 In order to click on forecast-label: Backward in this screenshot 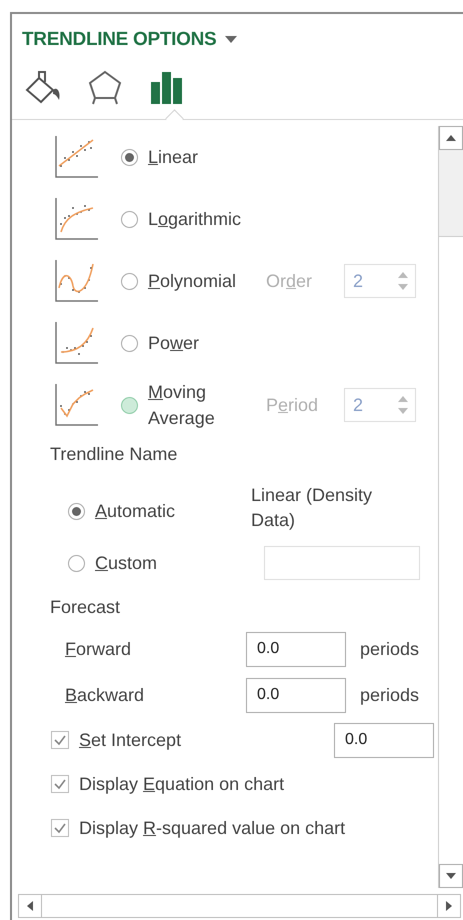, I will do `click(105, 695)`.